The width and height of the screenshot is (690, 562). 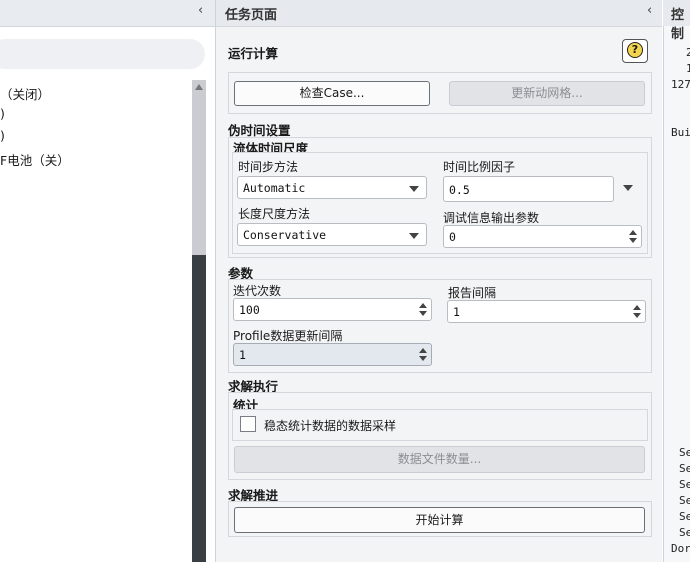 What do you see at coordinates (628, 188) in the screenshot?
I see `time-scale-factor-menu-icon` at bounding box center [628, 188].